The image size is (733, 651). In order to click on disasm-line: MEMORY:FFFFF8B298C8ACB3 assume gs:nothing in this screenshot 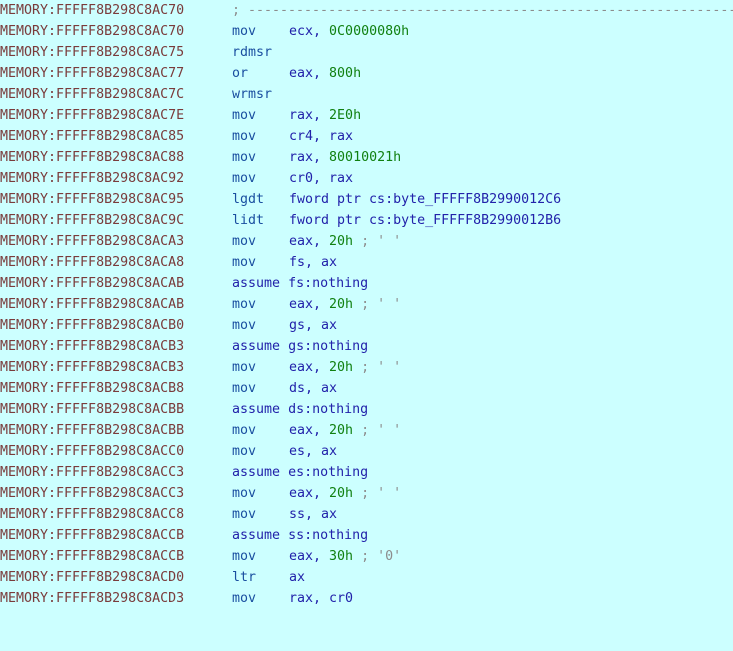, I will do `click(366, 346)`.